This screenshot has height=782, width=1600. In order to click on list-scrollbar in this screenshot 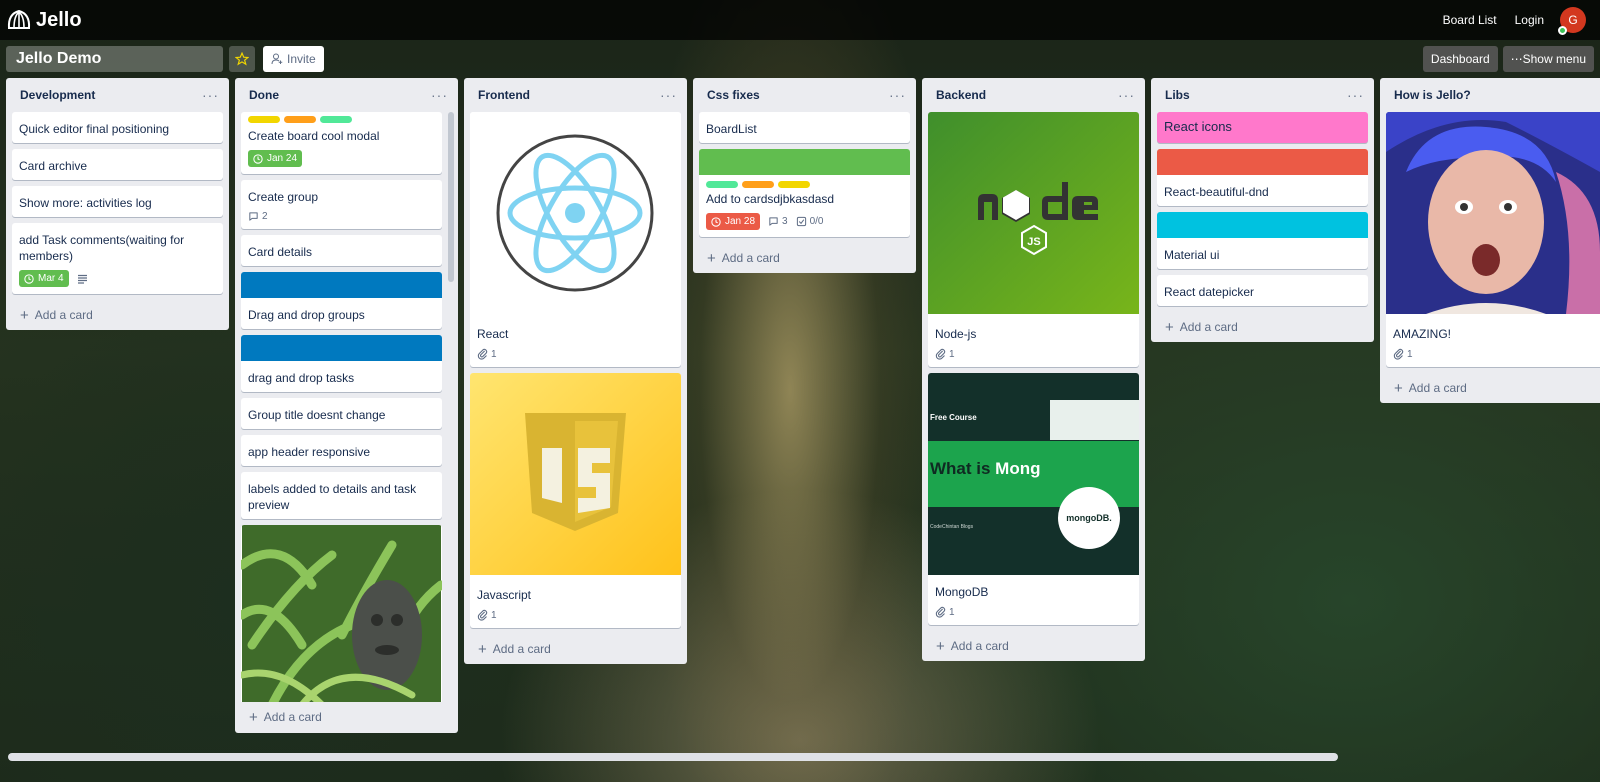, I will do `click(451, 197)`.